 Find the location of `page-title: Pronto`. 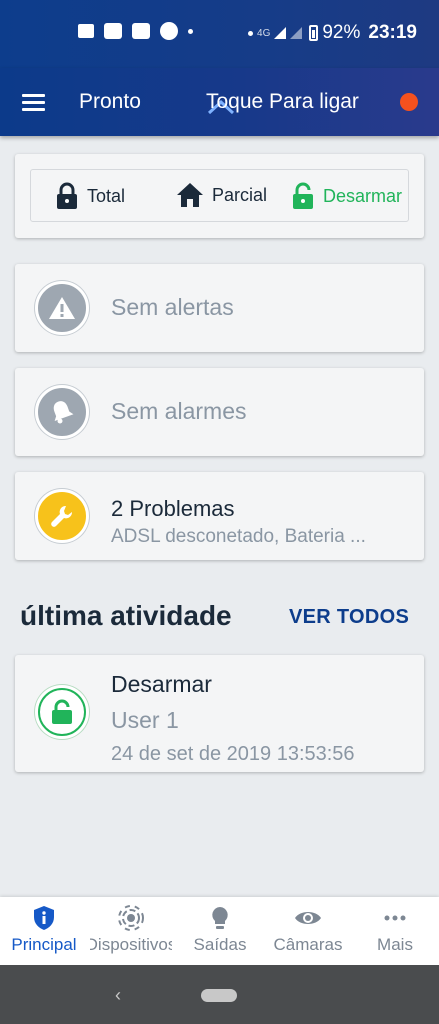

page-title: Pronto is located at coordinates (110, 101).